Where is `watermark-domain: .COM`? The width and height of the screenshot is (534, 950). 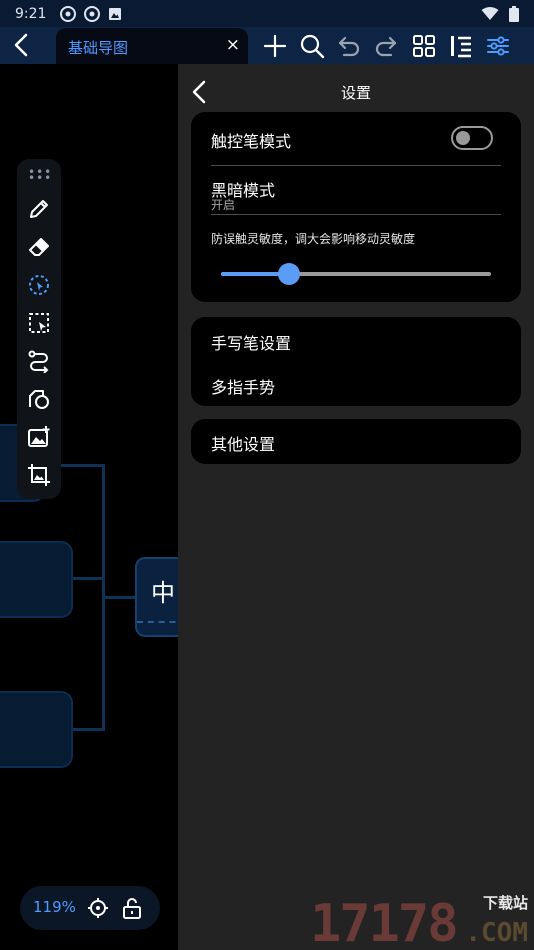
watermark-domain: .COM is located at coordinates (496, 933).